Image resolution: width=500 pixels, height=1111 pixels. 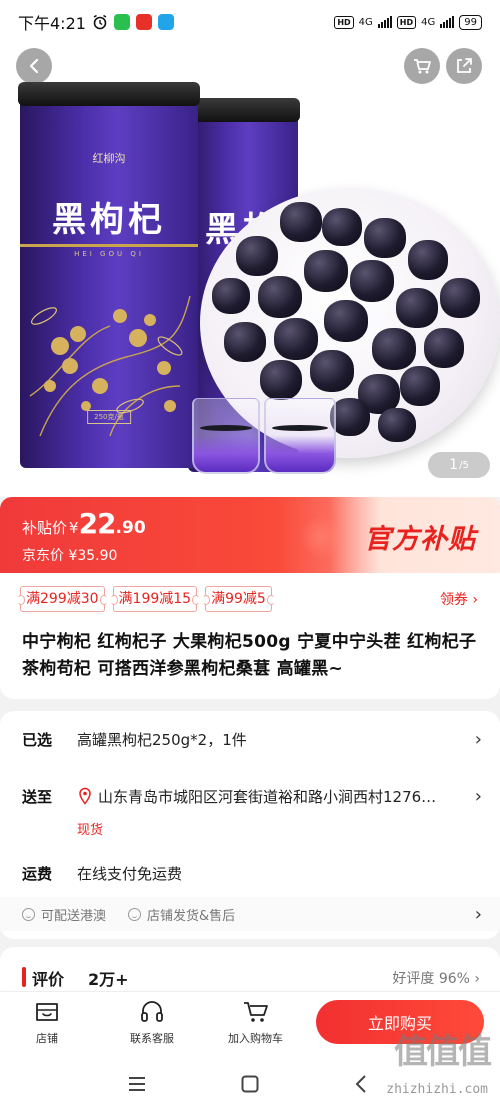 I want to click on wechat-icon, so click(x=121, y=22).